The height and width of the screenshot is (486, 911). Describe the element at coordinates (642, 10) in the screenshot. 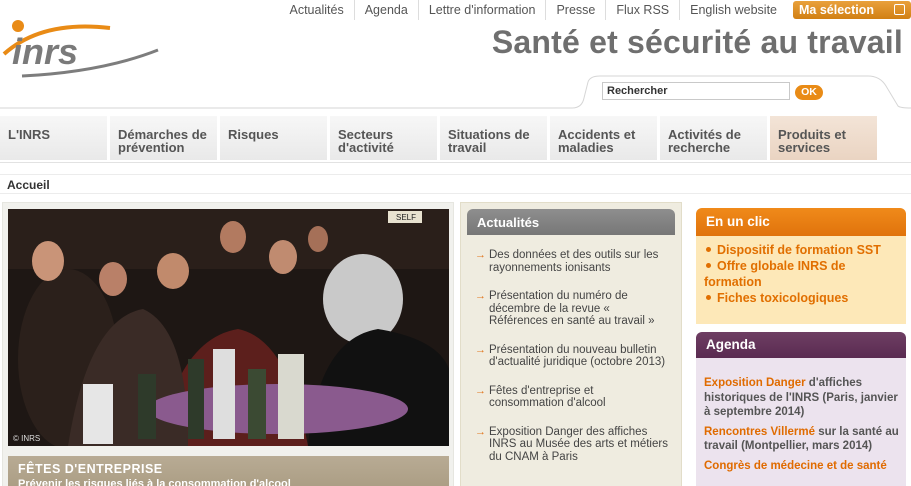

I see `toplink-rss: Flux RSS` at that location.